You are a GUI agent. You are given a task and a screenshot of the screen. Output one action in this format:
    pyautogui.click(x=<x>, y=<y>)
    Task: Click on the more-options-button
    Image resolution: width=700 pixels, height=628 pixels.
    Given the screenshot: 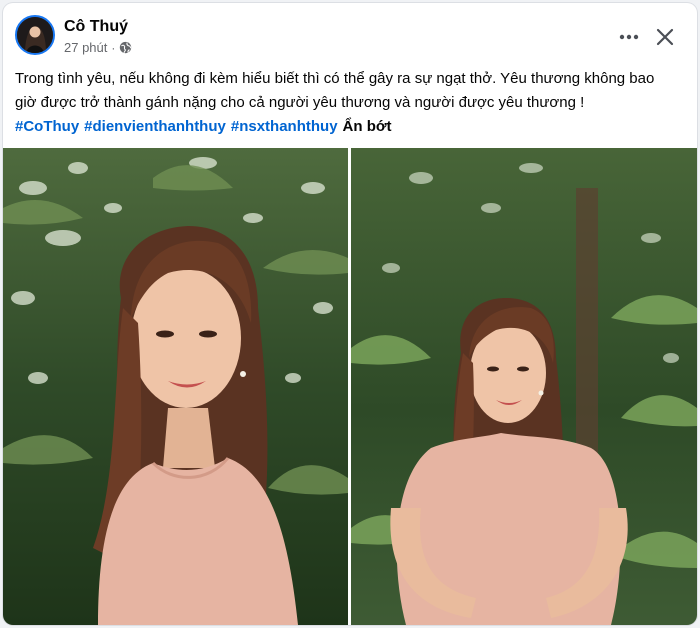 What is the action you would take?
    pyautogui.click(x=629, y=37)
    